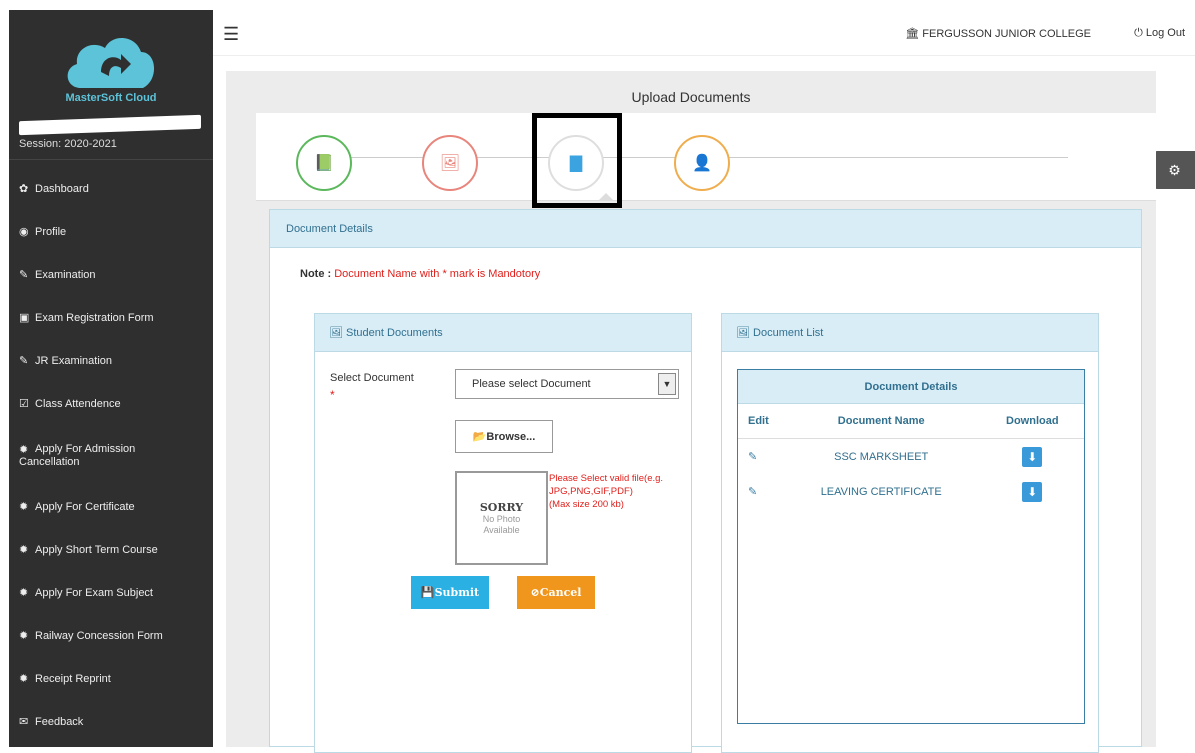 Image resolution: width=1195 pixels, height=753 pixels. Describe the element at coordinates (94, 592) in the screenshot. I see `sidebar-item-label: Apply For Exam Subject` at that location.